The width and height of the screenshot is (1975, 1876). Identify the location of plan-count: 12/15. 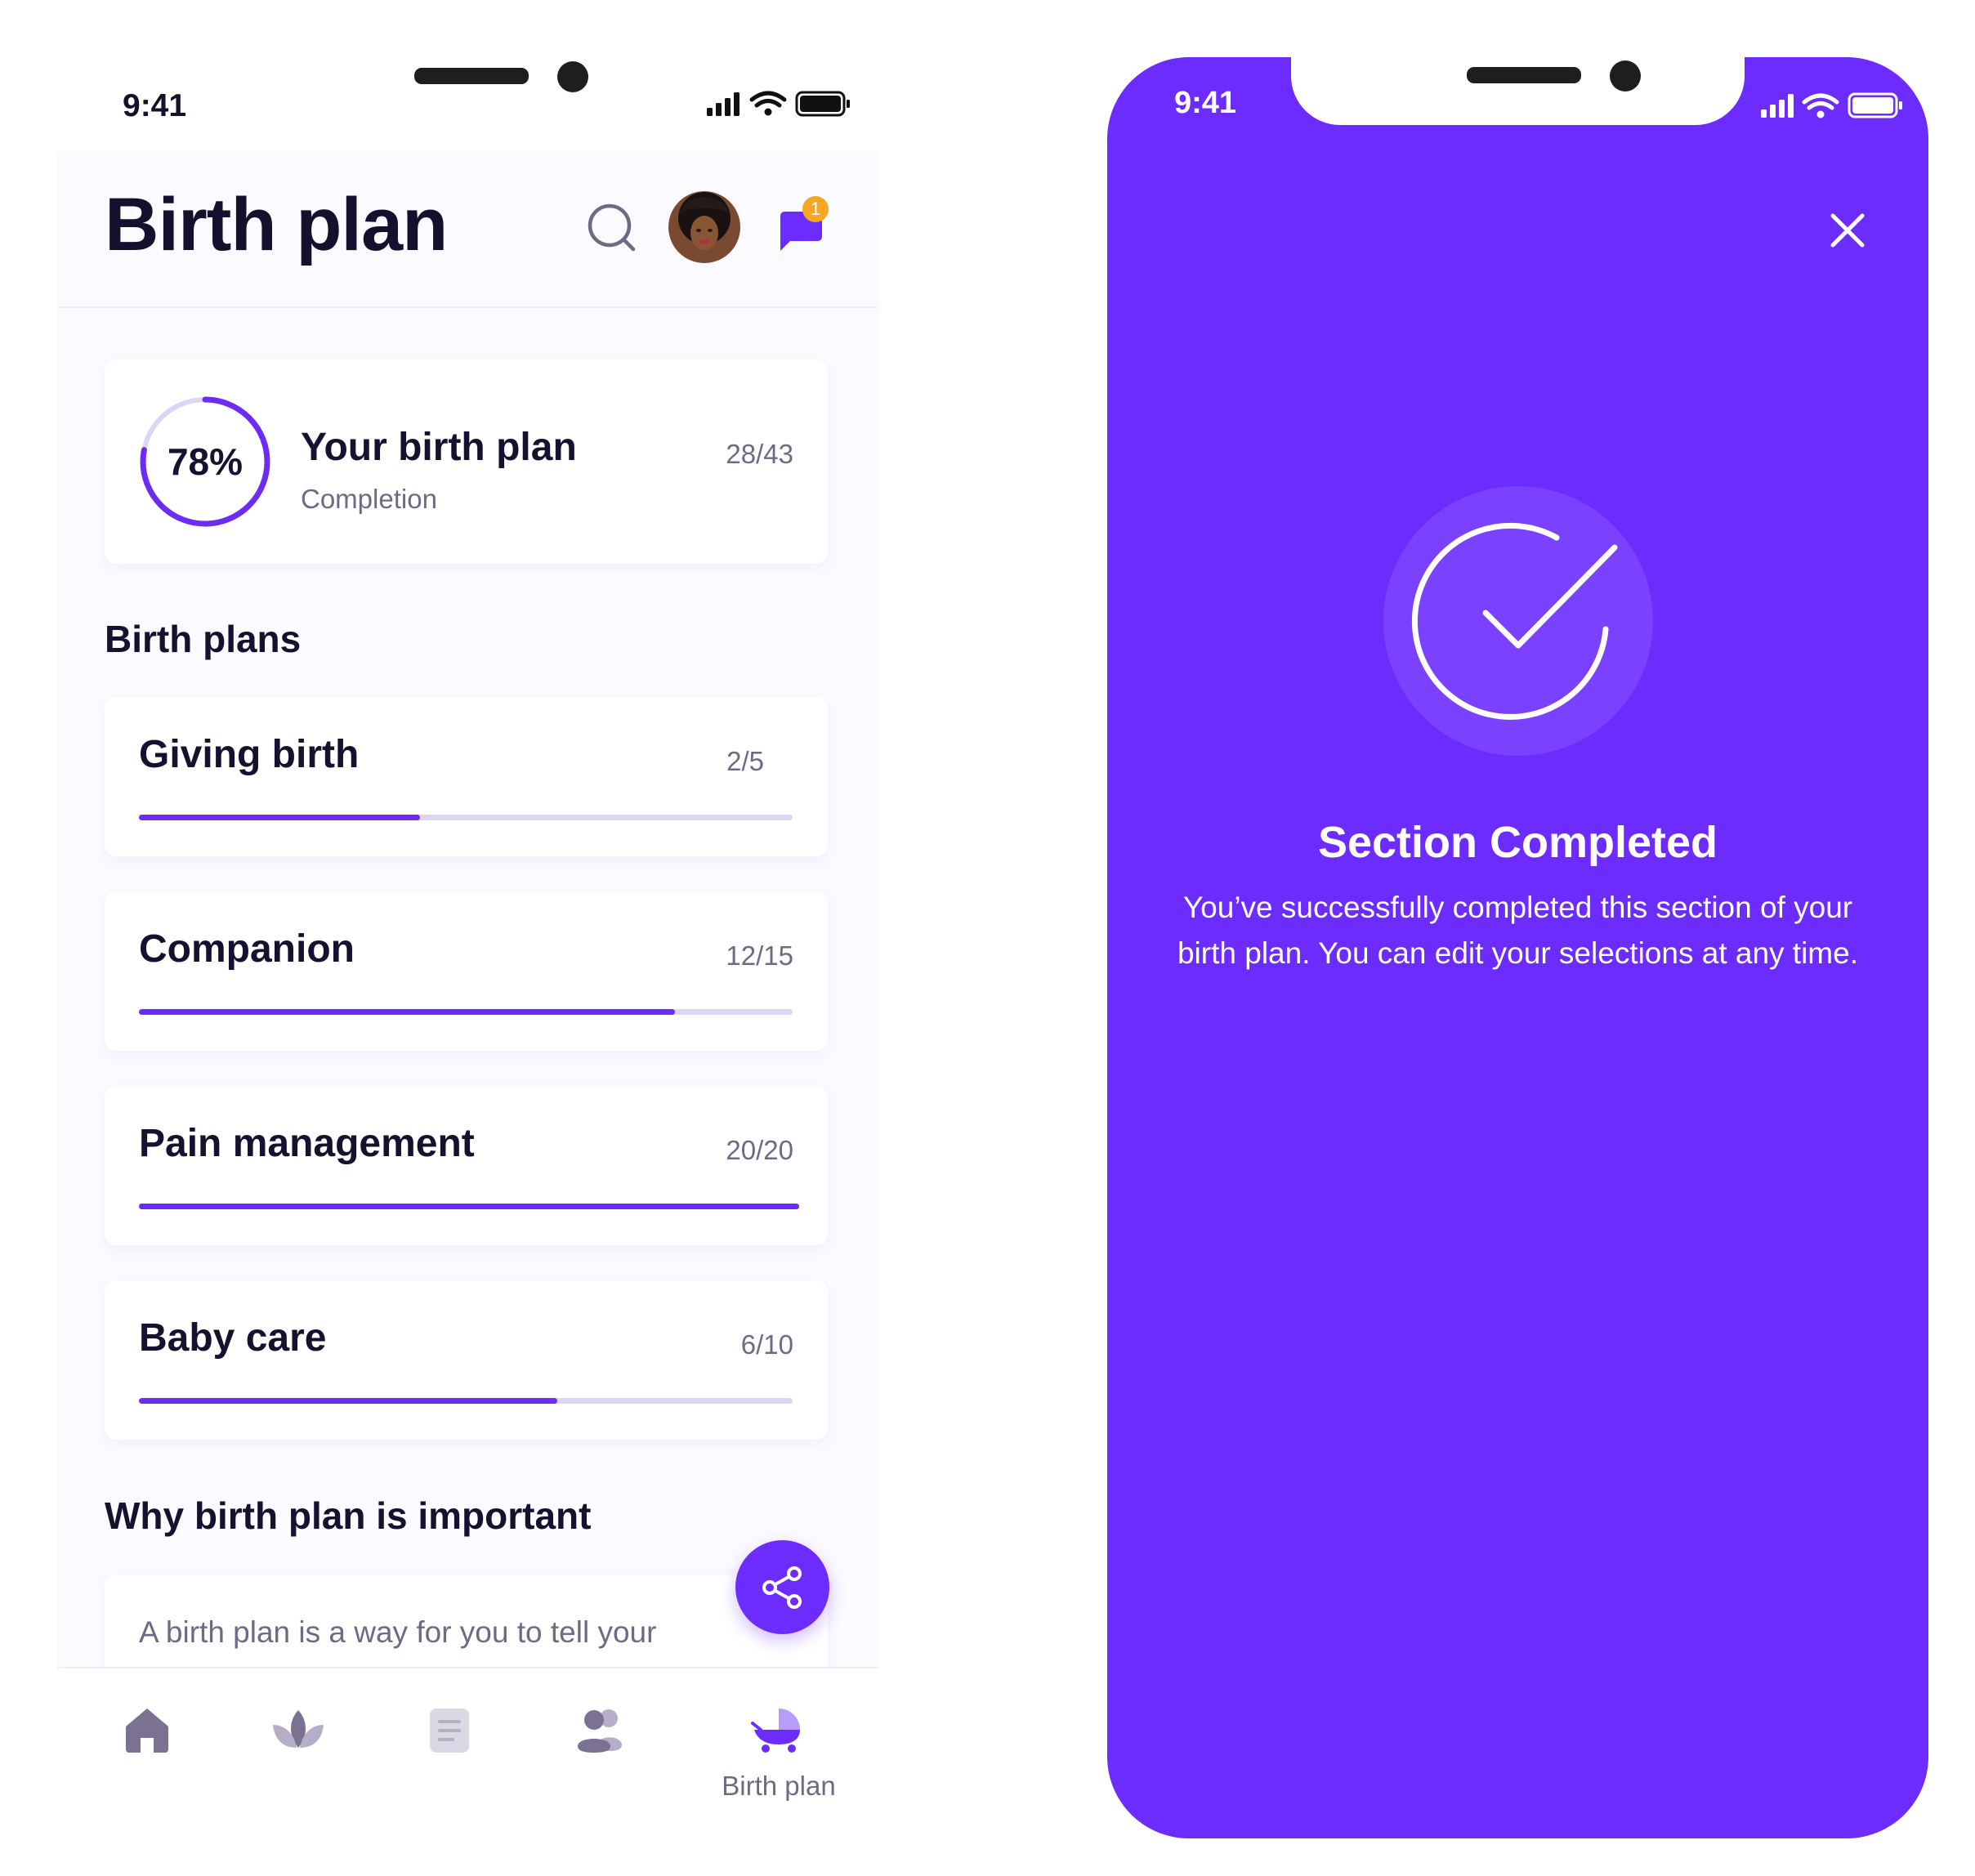
(759, 955).